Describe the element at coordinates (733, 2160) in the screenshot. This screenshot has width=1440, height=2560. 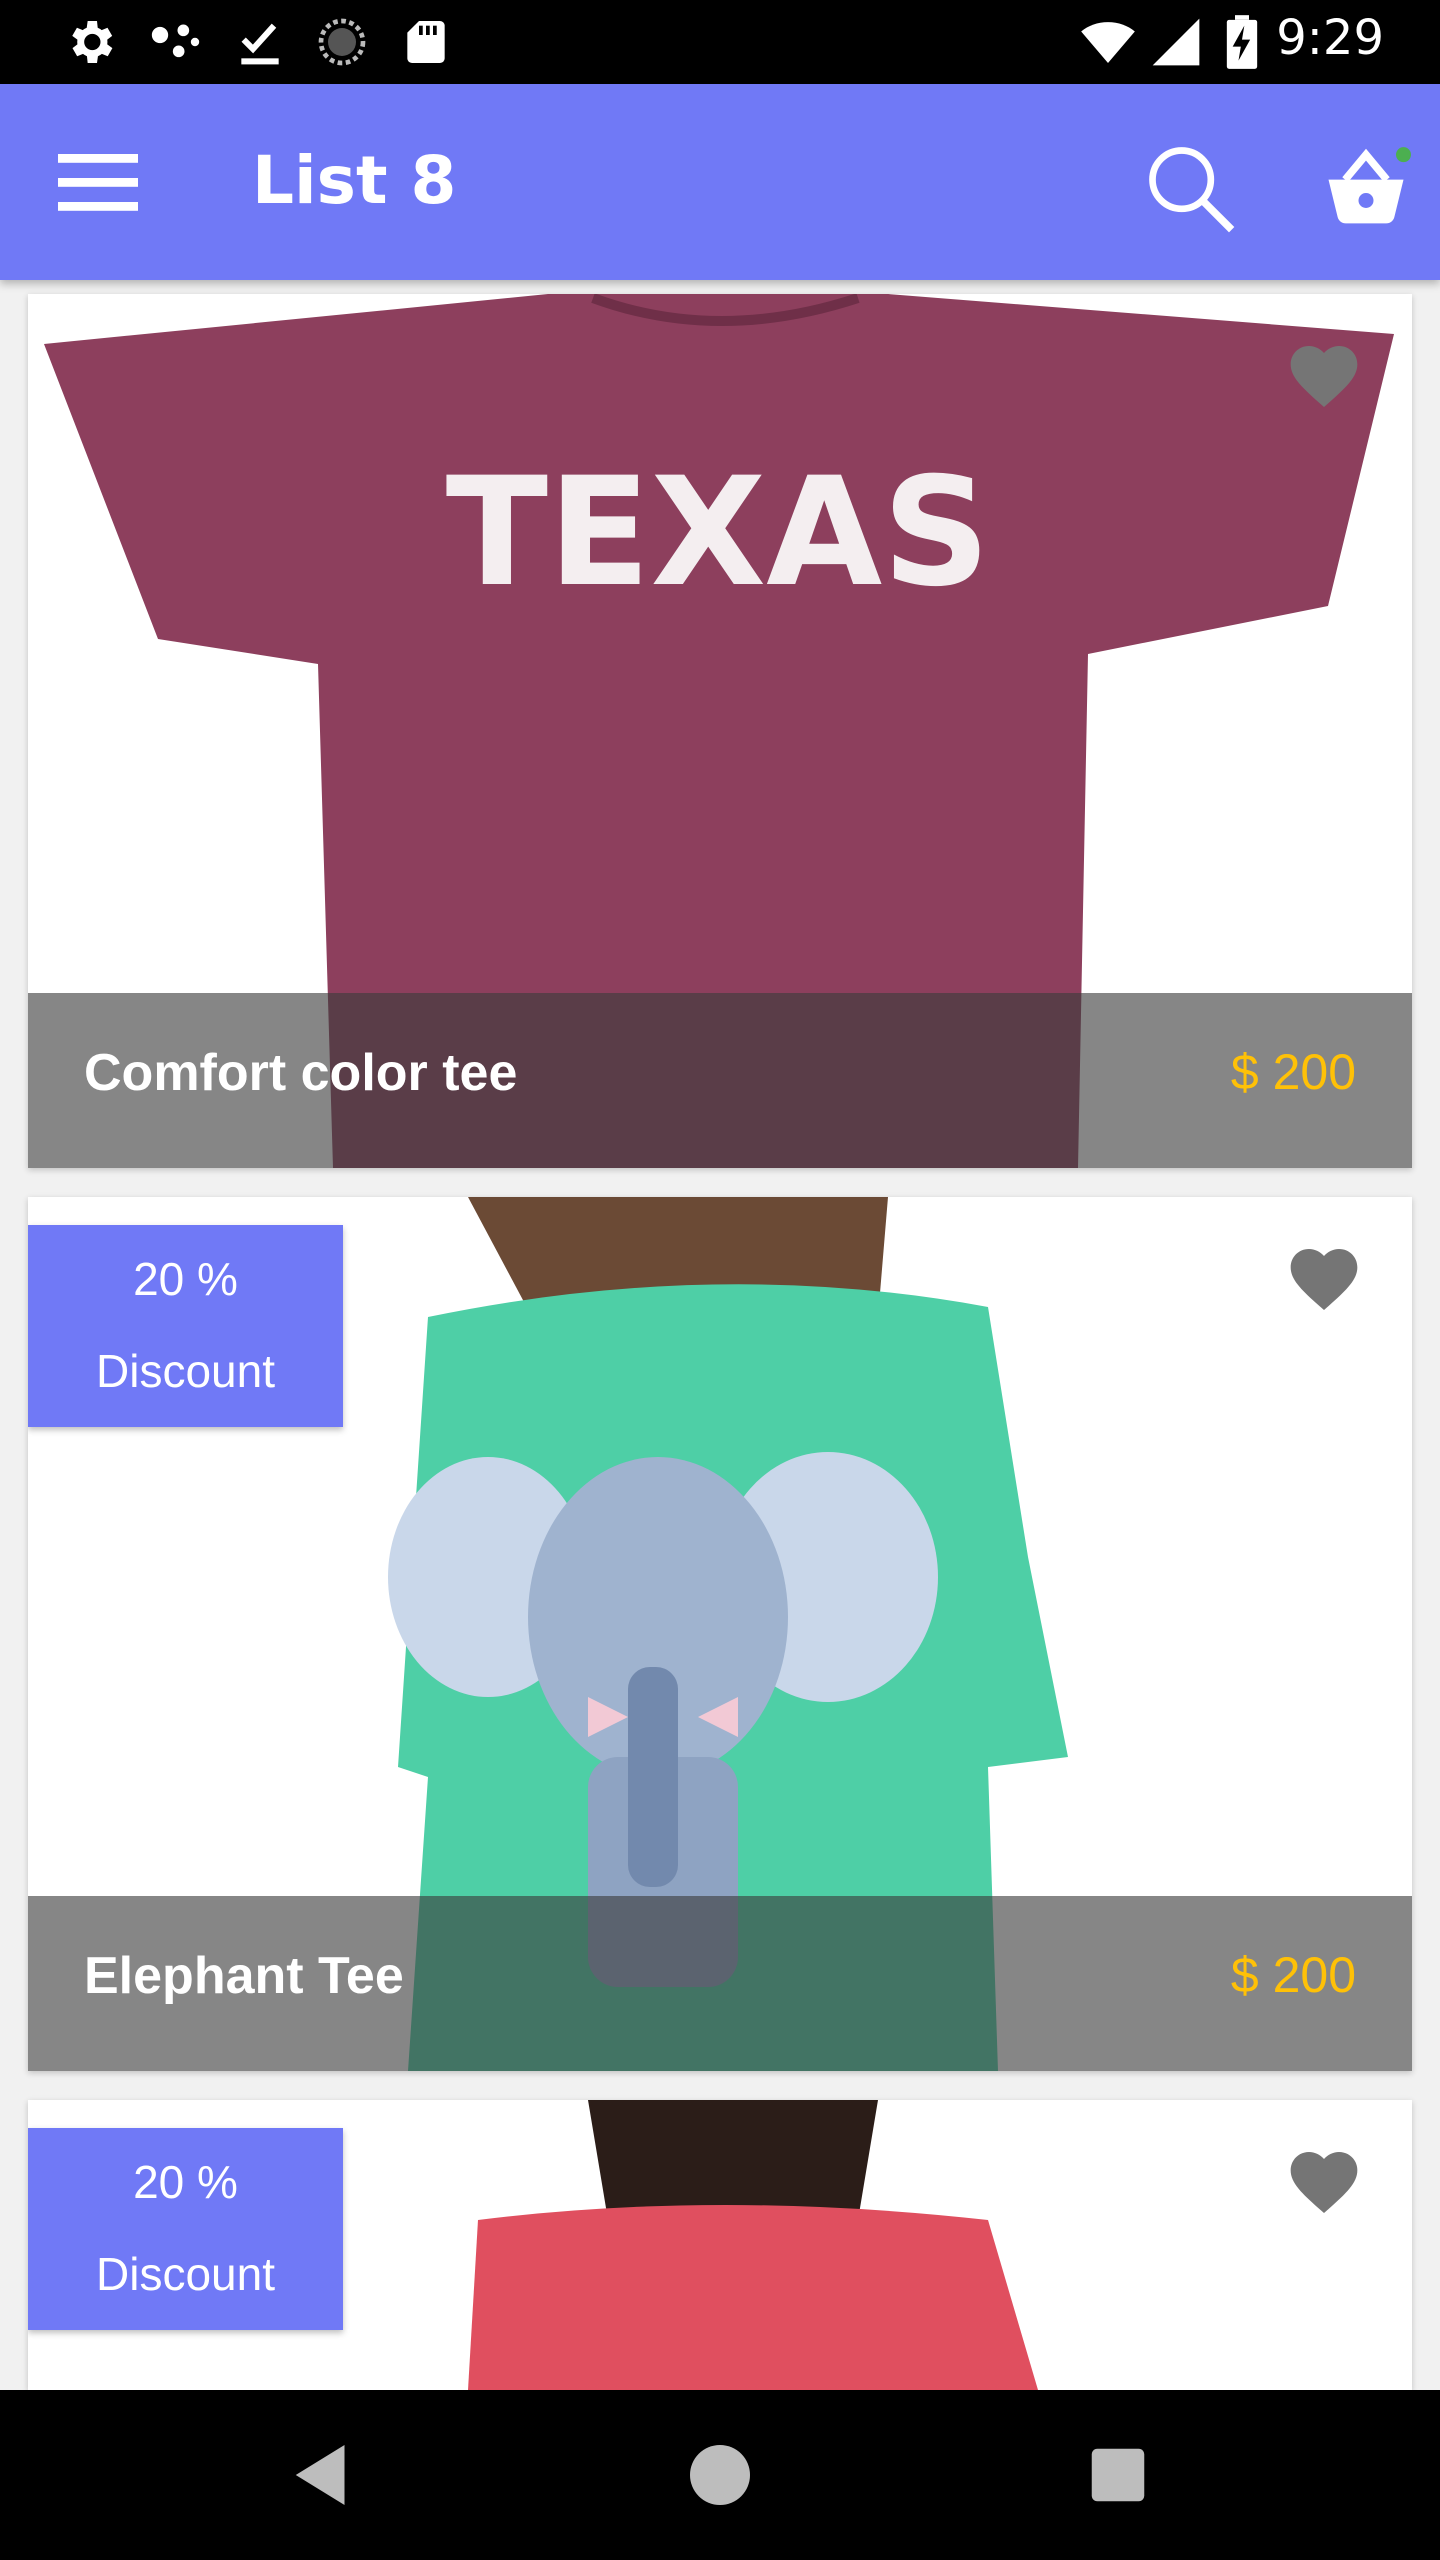
I see `hair-shape` at that location.